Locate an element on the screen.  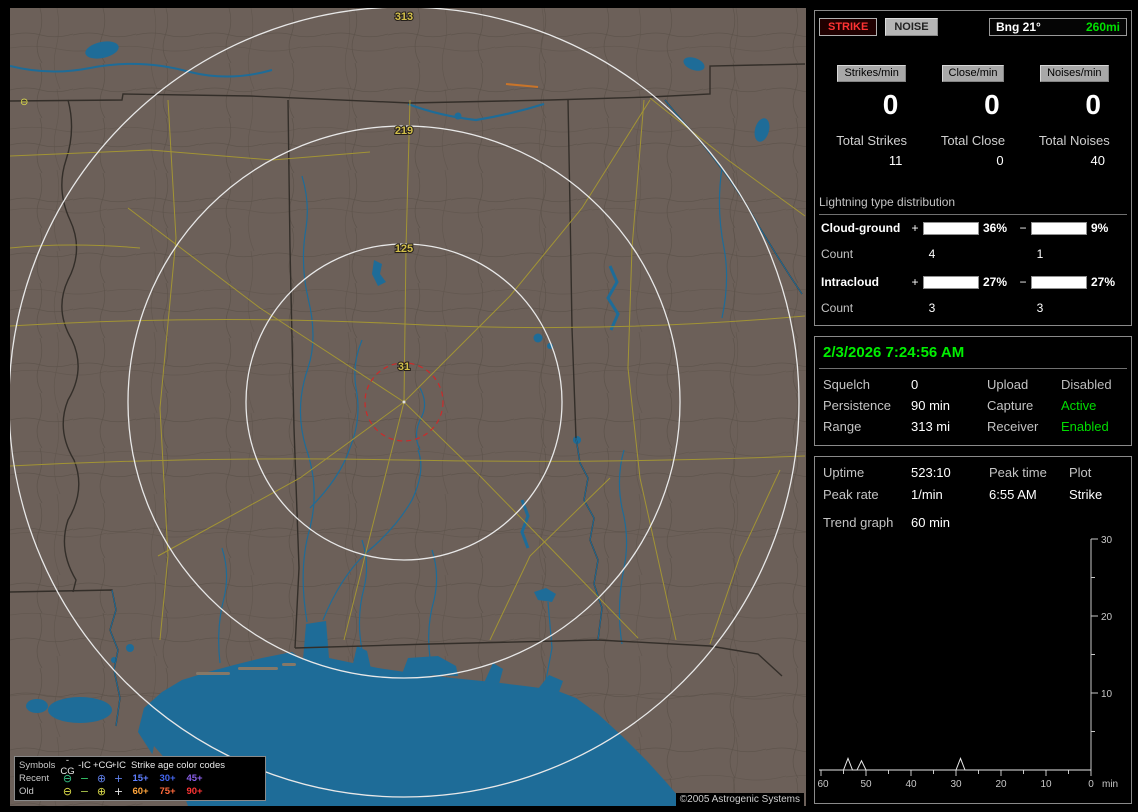
strikes-per-min-button: Strikes/min is located at coordinates (871, 73).